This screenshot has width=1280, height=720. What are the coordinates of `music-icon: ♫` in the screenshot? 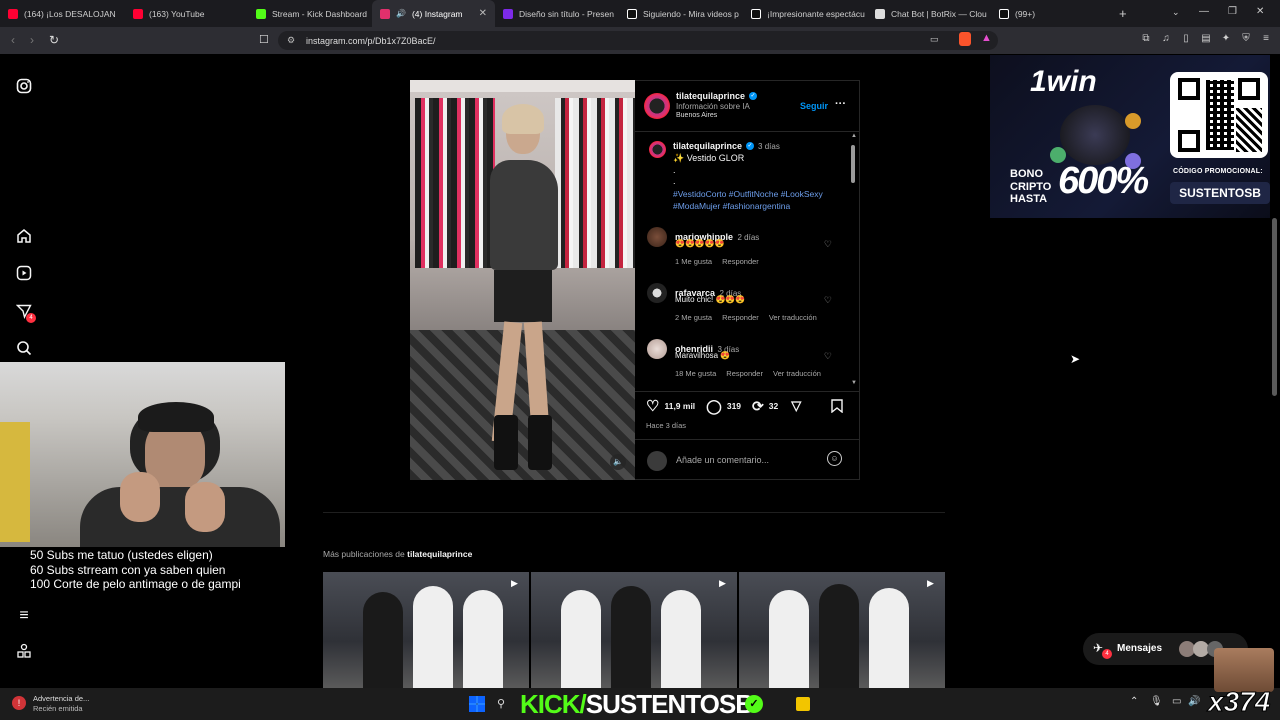 It's located at (1166, 39).